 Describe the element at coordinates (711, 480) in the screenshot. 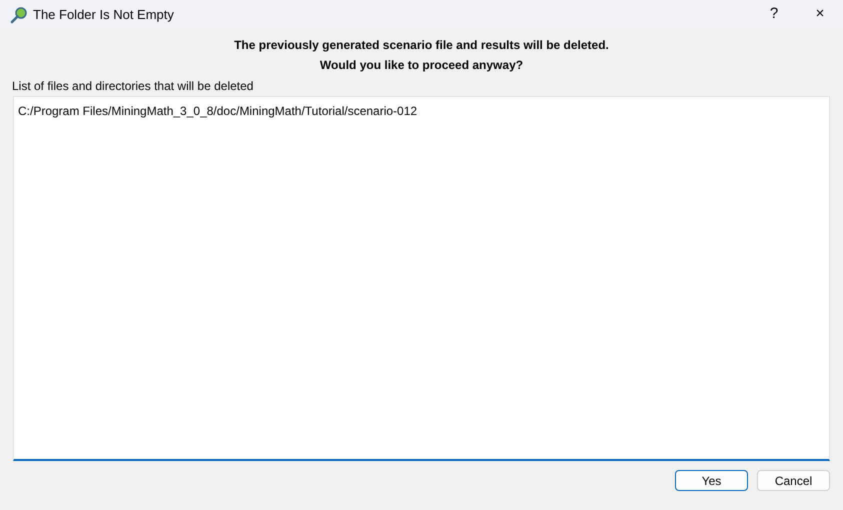

I see `yes-button: Yes` at that location.